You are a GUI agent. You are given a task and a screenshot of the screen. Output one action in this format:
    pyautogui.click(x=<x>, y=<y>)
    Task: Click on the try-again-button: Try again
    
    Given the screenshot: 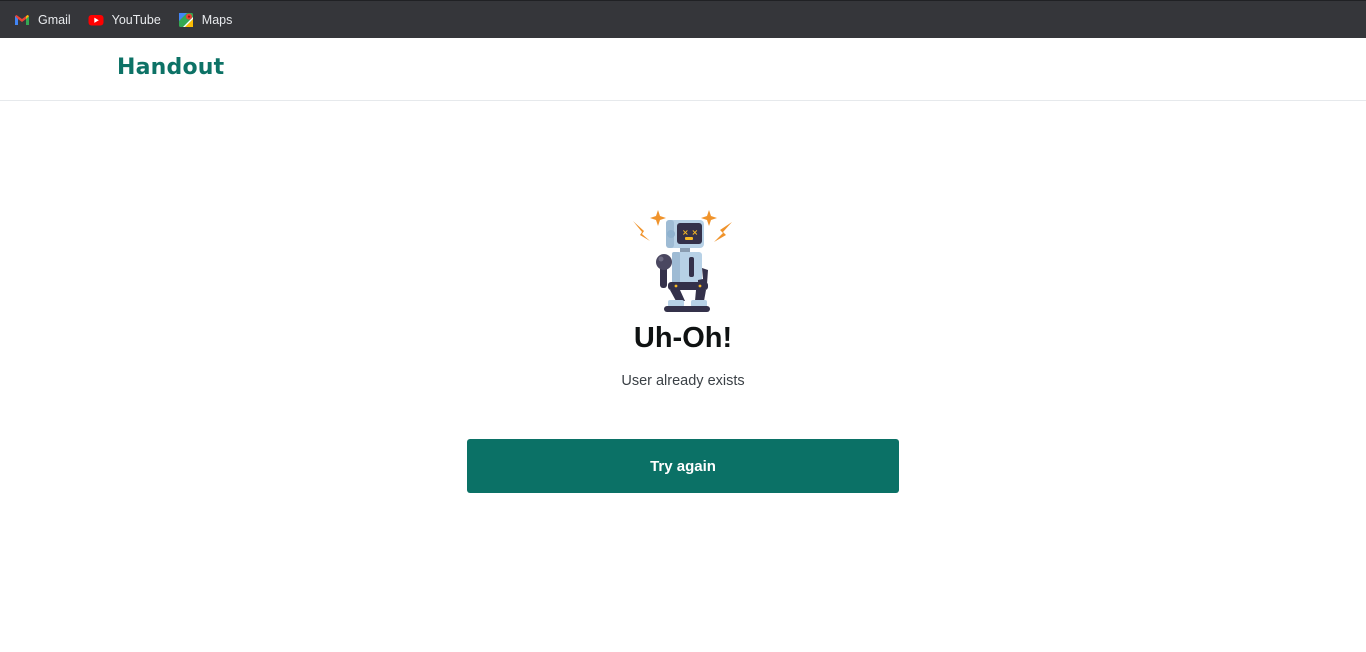 What is the action you would take?
    pyautogui.click(x=683, y=466)
    